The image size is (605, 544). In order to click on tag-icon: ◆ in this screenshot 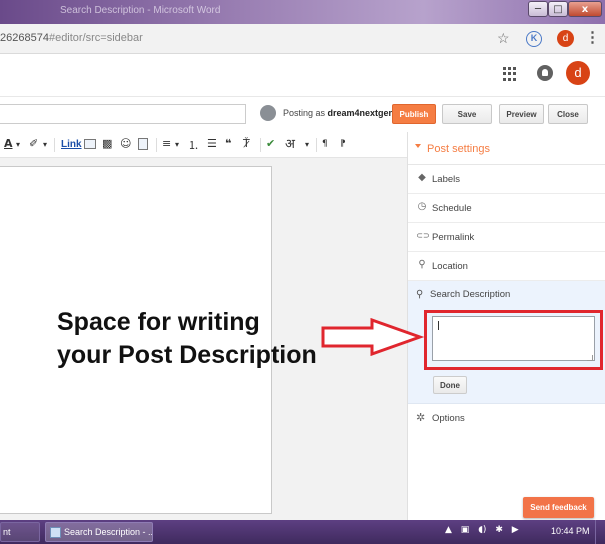, I will do `click(422, 177)`.